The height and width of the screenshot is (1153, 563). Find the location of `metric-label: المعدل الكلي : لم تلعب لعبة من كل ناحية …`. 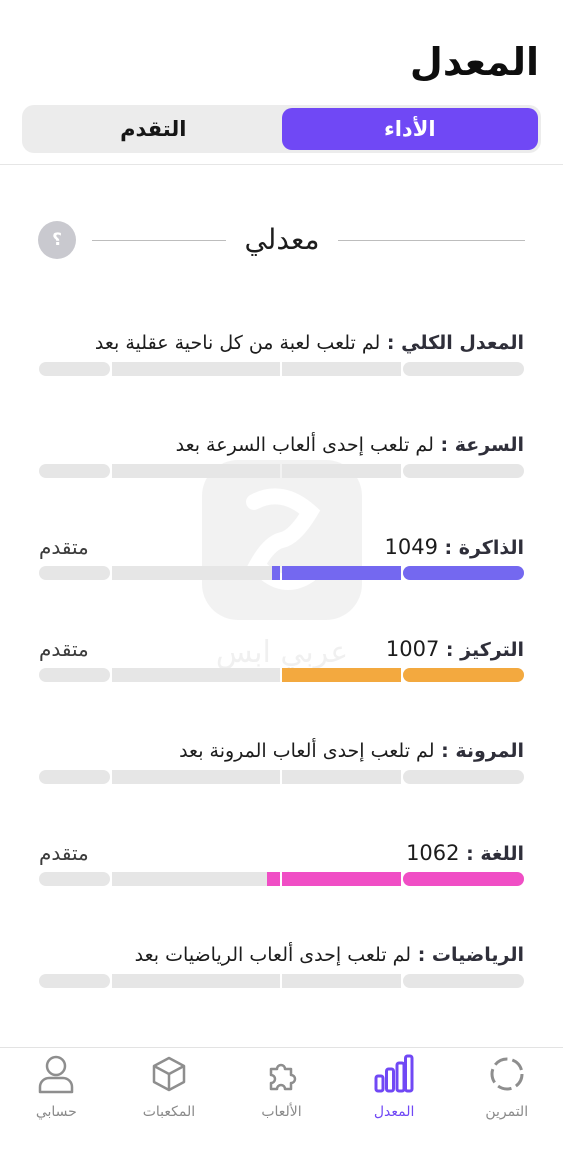

metric-label: المعدل الكلي : لم تلعب لعبة من كل ناحية … is located at coordinates (309, 343).